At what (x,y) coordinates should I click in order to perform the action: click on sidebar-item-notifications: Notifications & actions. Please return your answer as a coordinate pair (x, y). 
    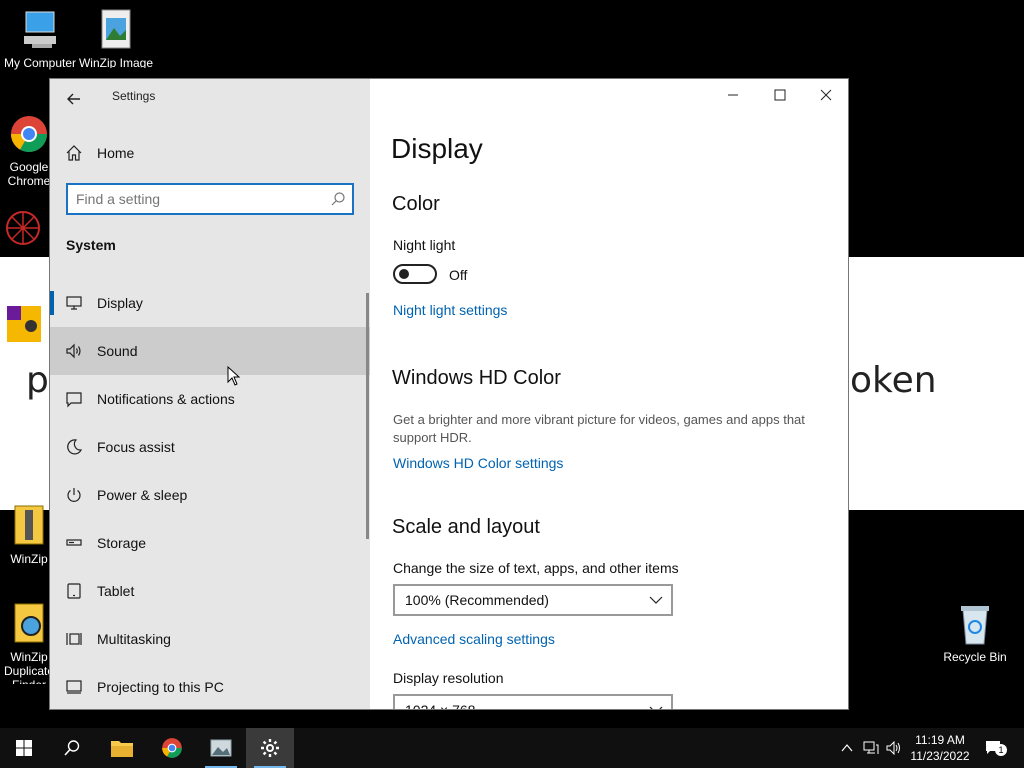
    Looking at the image, I should click on (210, 399).